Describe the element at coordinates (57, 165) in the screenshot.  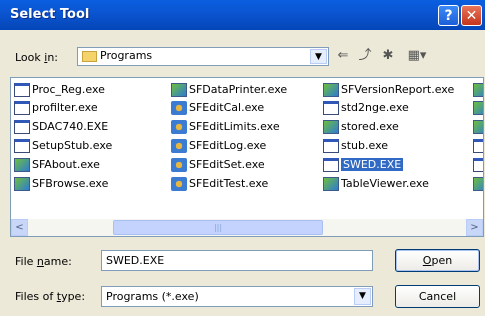
I see `list-item: SFAbout.exe` at that location.